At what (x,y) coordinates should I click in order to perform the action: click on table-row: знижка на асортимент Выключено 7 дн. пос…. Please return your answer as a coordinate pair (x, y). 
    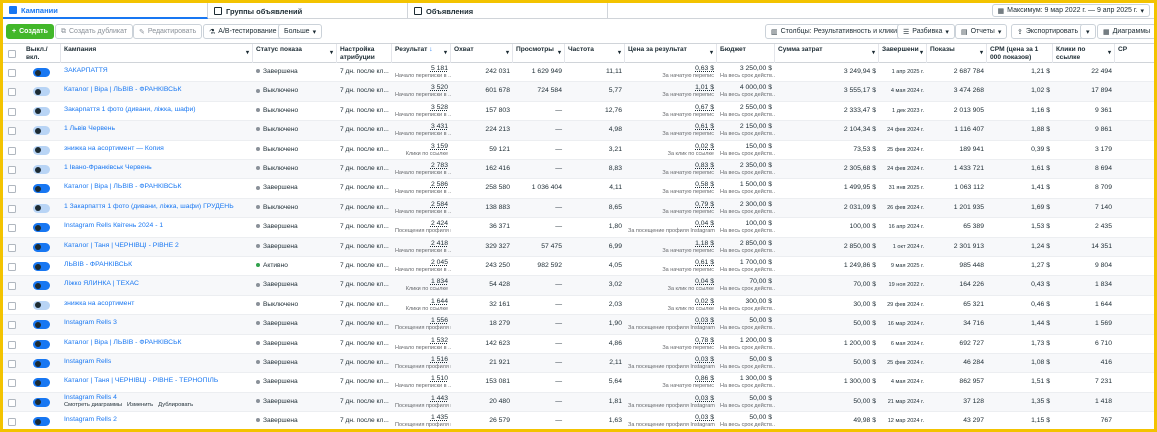
    Looking at the image, I should click on (578, 306).